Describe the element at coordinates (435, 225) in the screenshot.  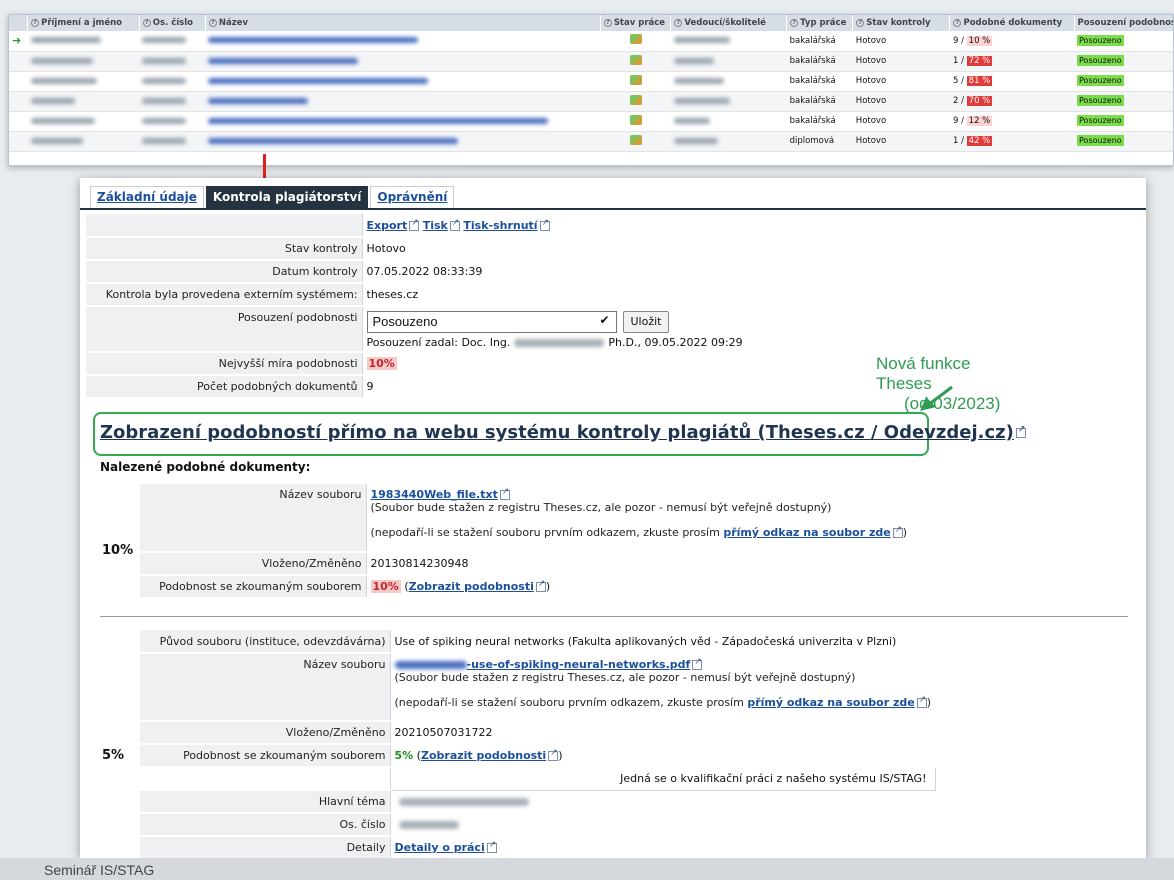
I see `print-link: Tisk` at that location.